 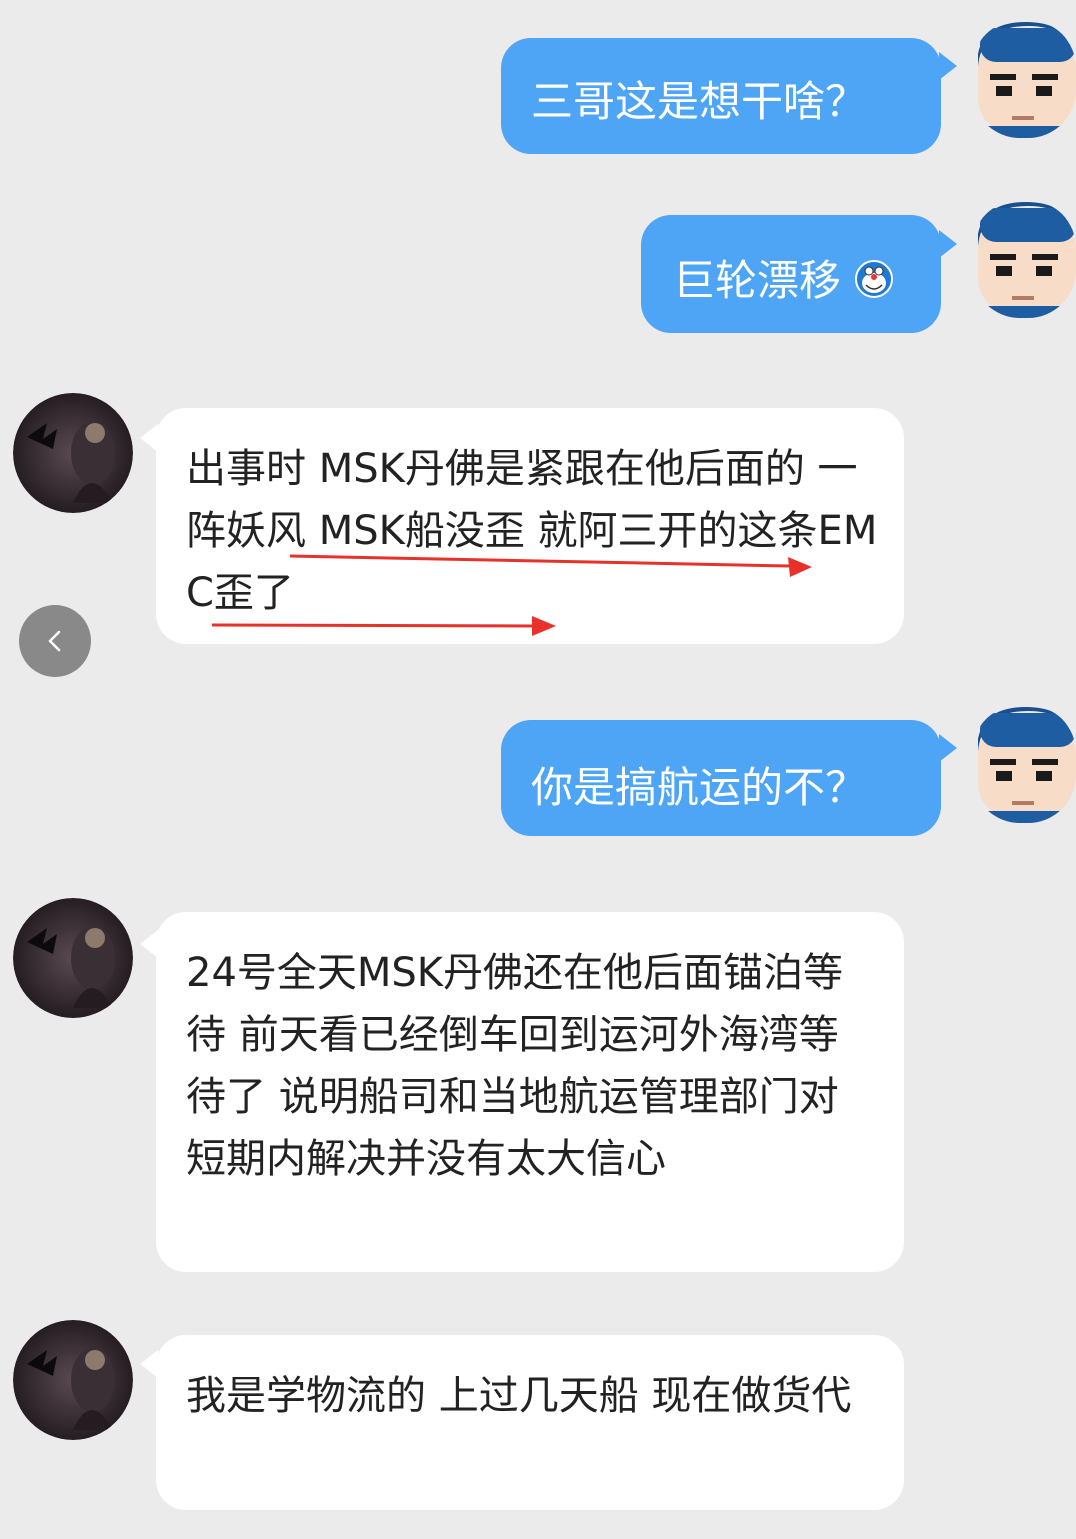 I want to click on sender-avatar, so click(x=1024, y=764).